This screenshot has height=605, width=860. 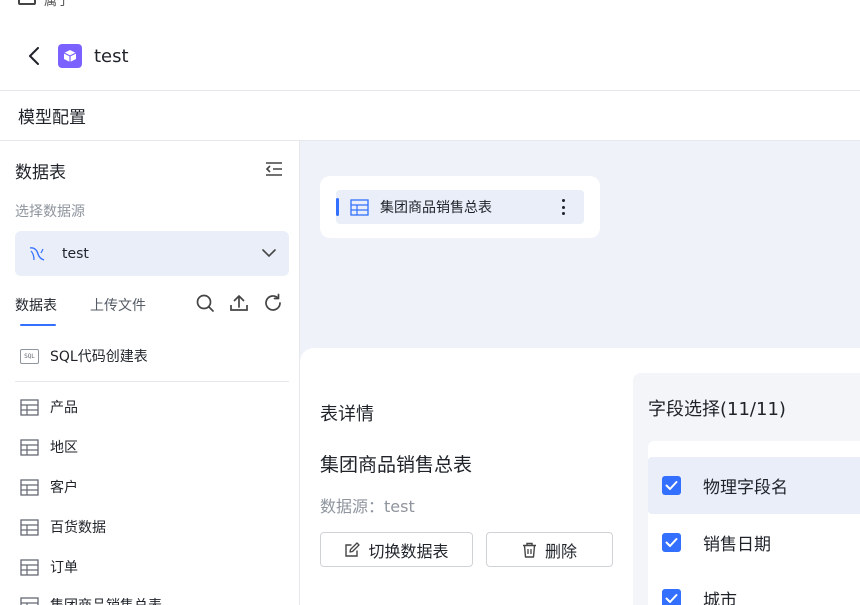 What do you see at coordinates (737, 545) in the screenshot?
I see `field-label: 销售日期` at bounding box center [737, 545].